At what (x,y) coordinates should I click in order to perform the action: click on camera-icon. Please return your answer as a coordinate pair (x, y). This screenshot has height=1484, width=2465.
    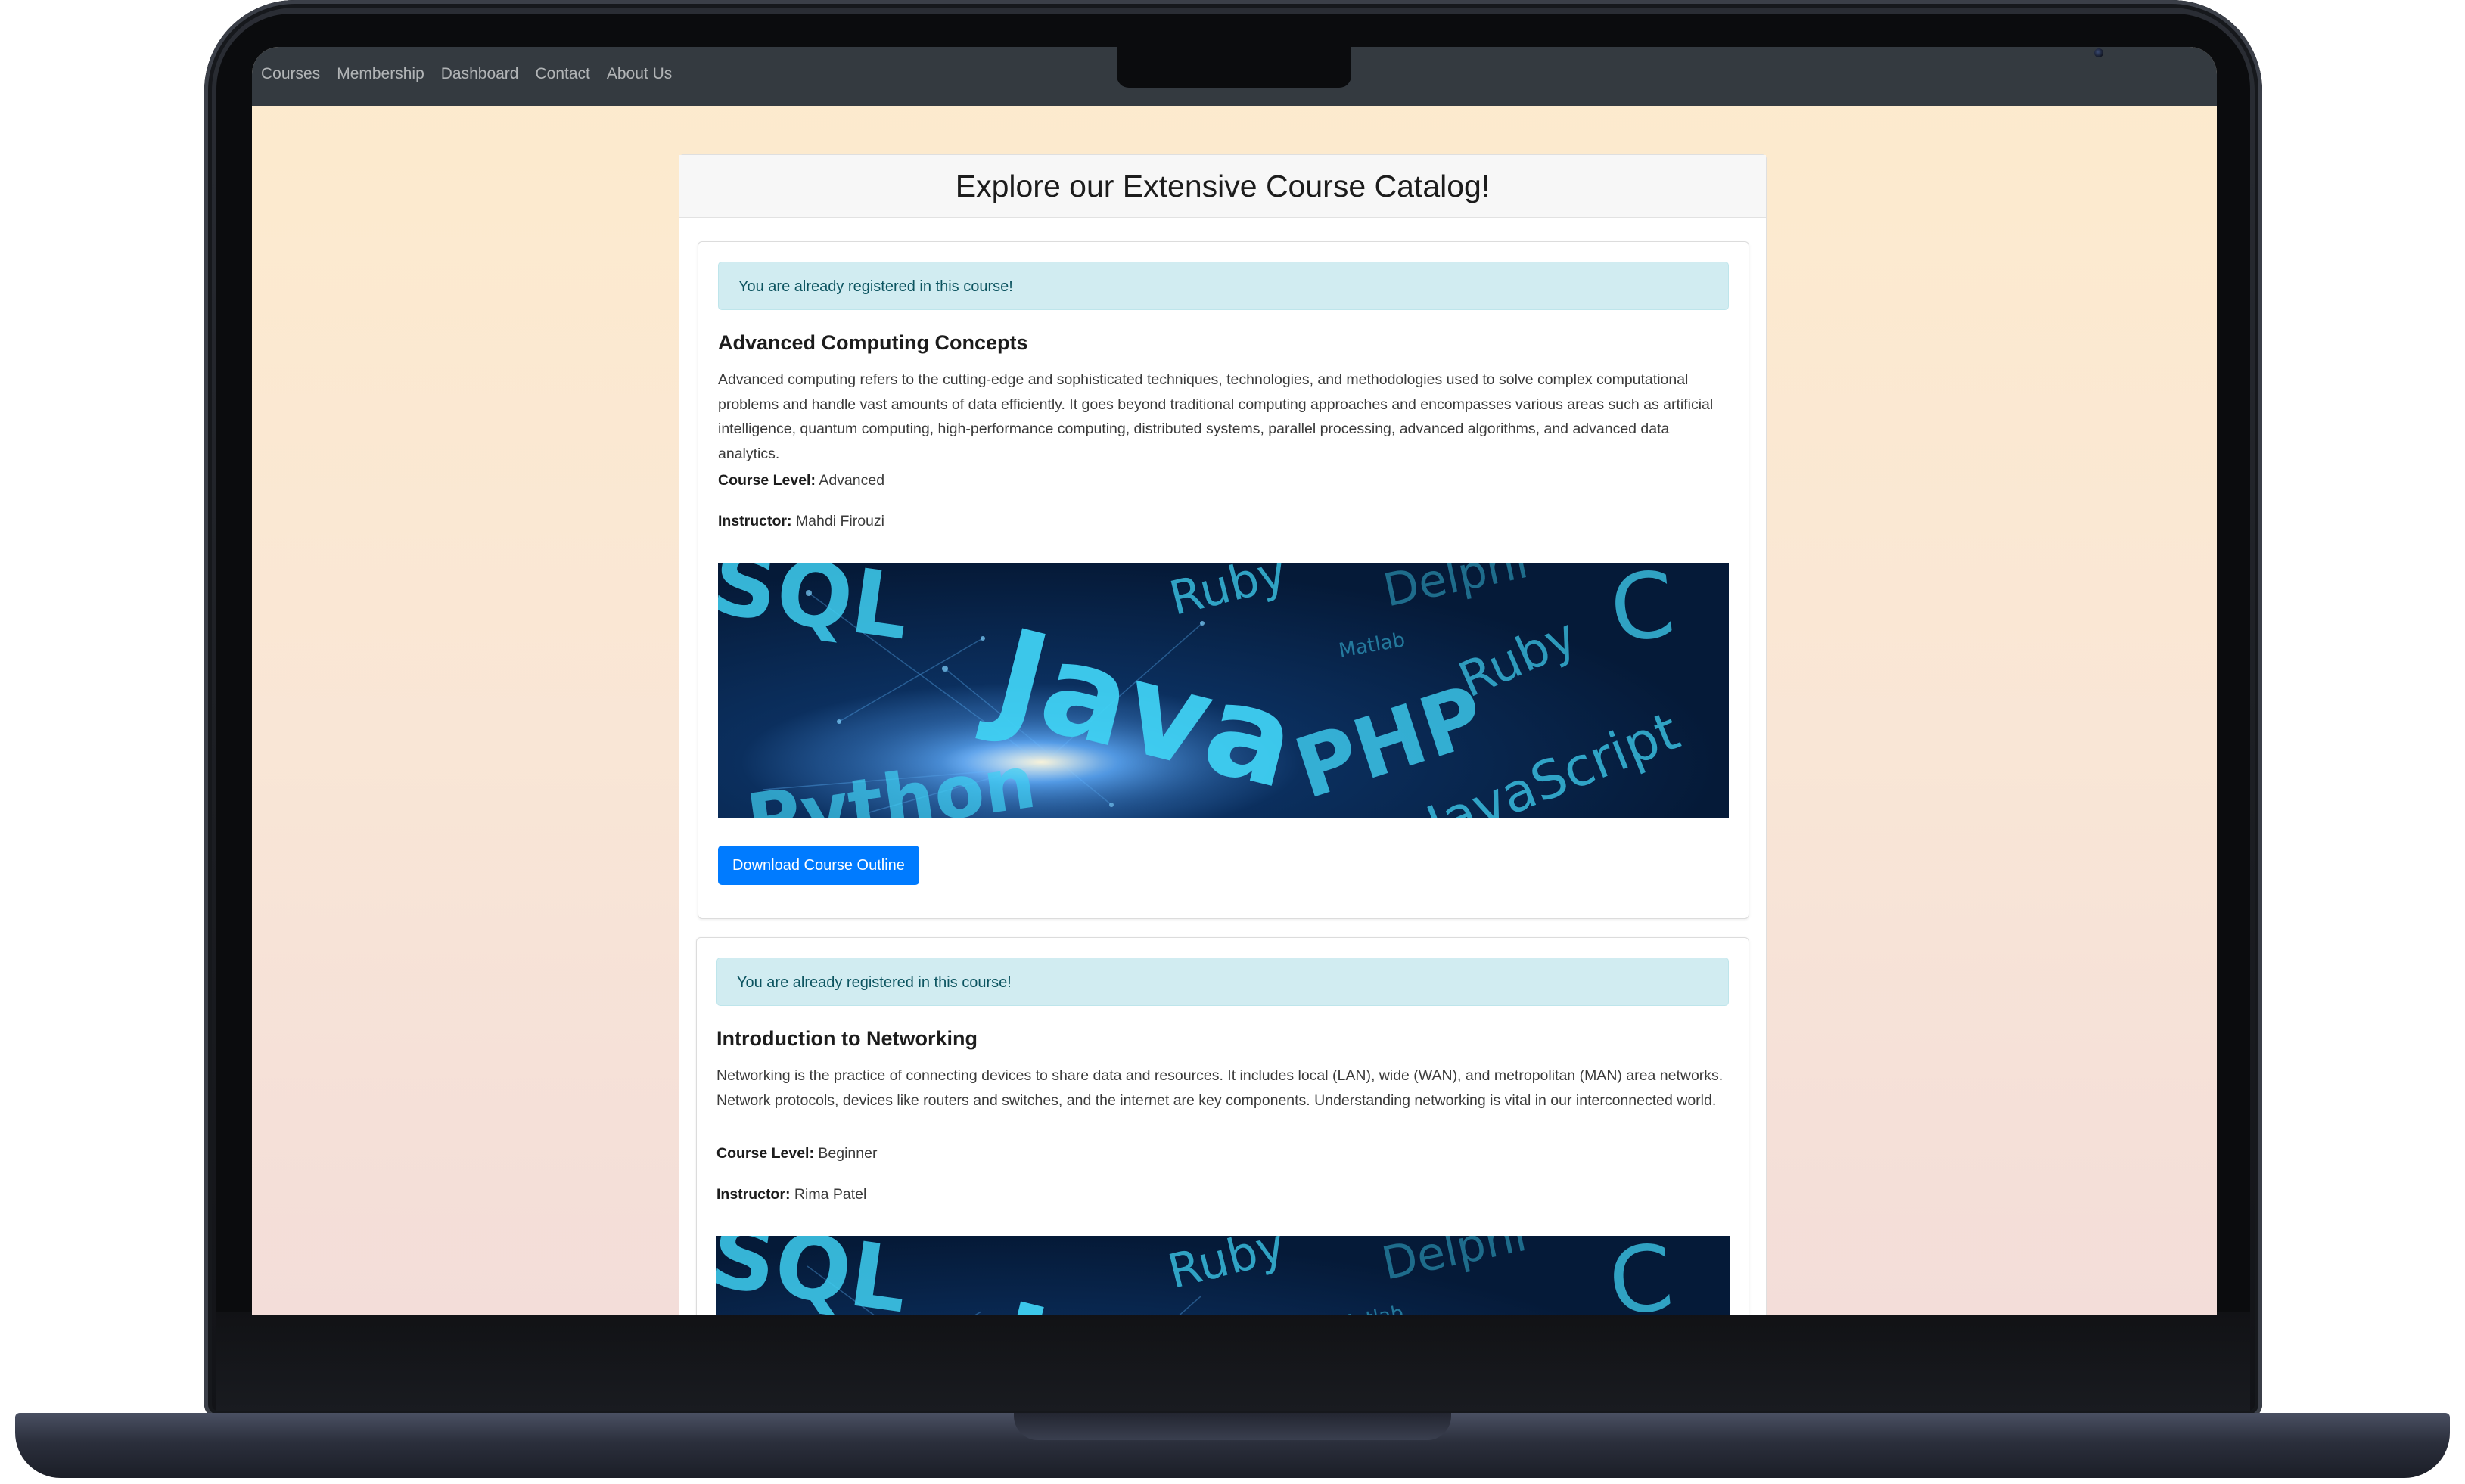
    Looking at the image, I should click on (2098, 52).